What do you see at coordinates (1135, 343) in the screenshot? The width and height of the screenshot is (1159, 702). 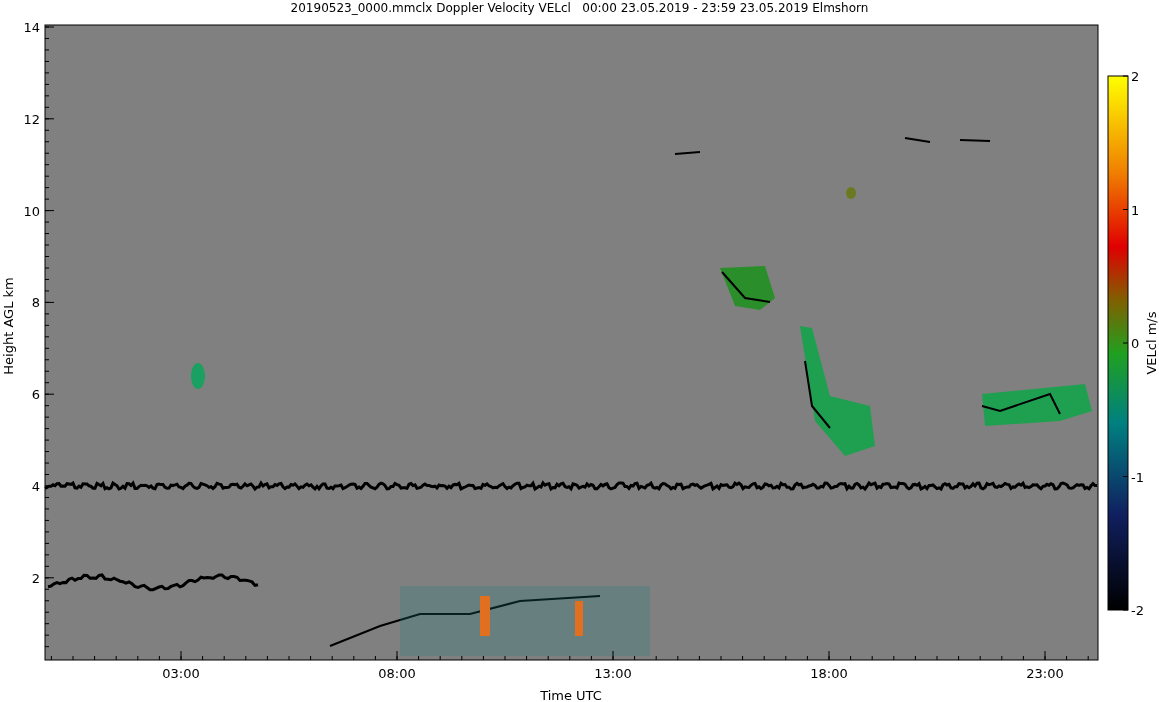 I see `colorbar-tick-label: 0` at bounding box center [1135, 343].